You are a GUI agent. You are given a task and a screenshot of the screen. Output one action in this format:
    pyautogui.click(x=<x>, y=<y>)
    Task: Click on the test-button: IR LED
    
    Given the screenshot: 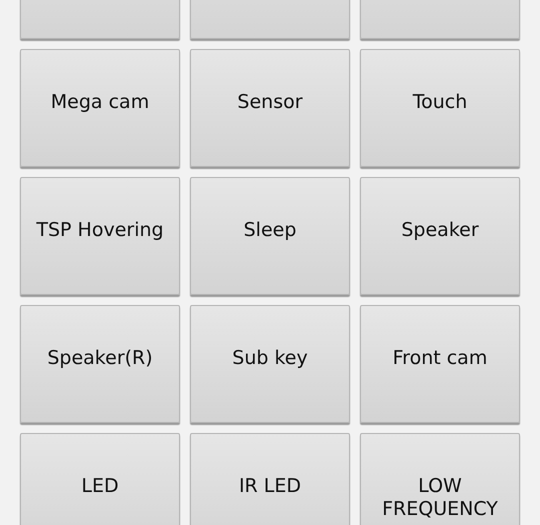 What is the action you would take?
    pyautogui.click(x=270, y=479)
    